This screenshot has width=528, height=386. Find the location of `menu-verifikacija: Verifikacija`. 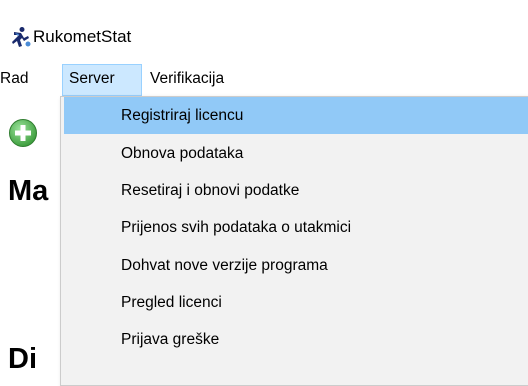

menu-verifikacija: Verifikacija is located at coordinates (187, 79).